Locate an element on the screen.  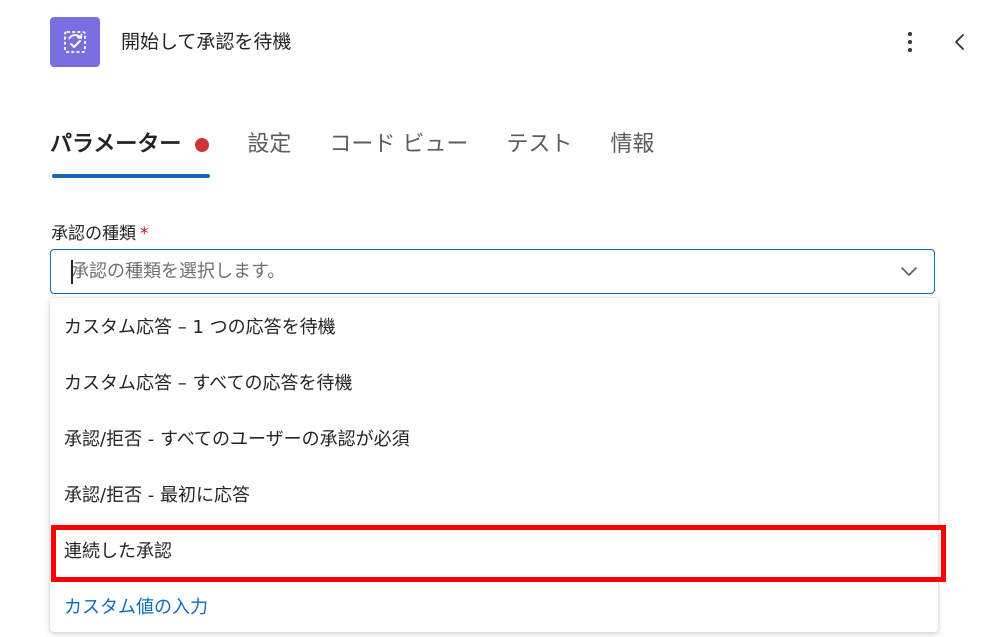
option-approve-reject-first: 承認/拒否 - 最初に応答 is located at coordinates (494, 494).